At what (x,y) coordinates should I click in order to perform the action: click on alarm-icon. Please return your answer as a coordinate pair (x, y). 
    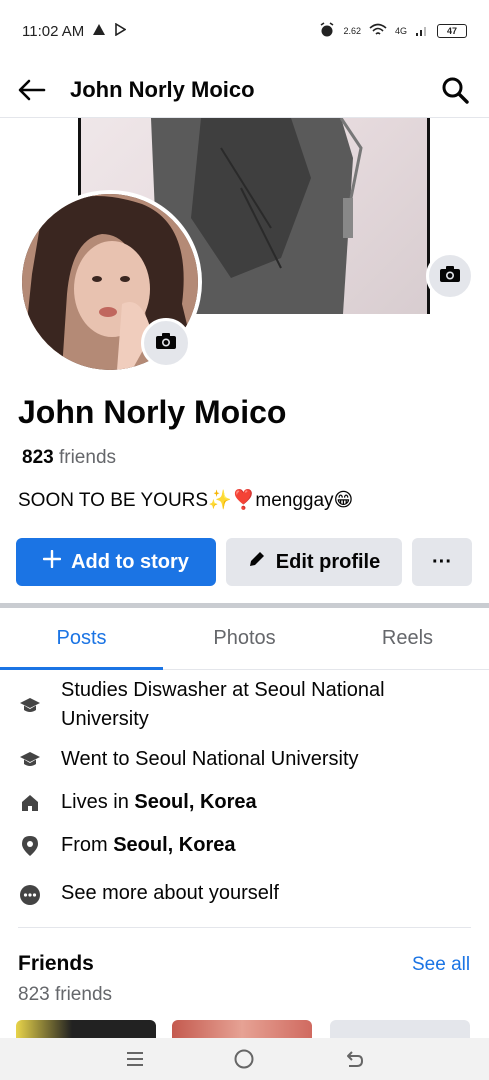
    Looking at the image, I should click on (327, 31).